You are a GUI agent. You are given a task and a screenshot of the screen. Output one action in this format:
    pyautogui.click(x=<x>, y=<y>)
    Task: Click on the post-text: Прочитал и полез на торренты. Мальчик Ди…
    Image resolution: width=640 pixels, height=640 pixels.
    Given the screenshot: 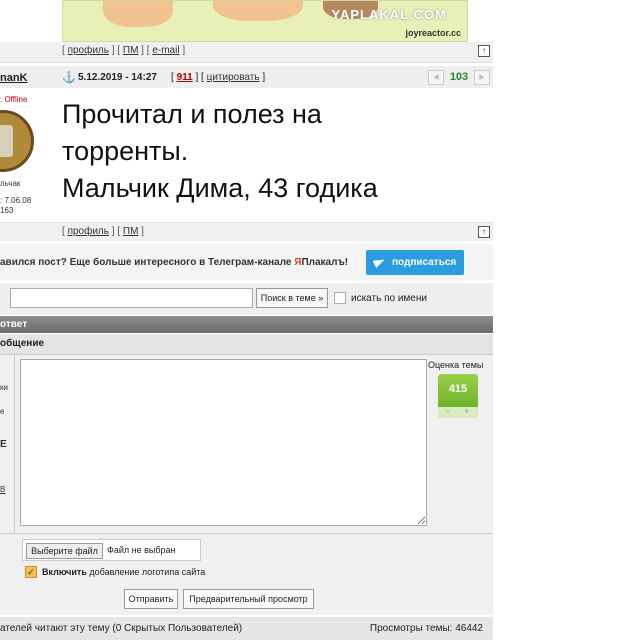 What is the action you would take?
    pyautogui.click(x=220, y=151)
    